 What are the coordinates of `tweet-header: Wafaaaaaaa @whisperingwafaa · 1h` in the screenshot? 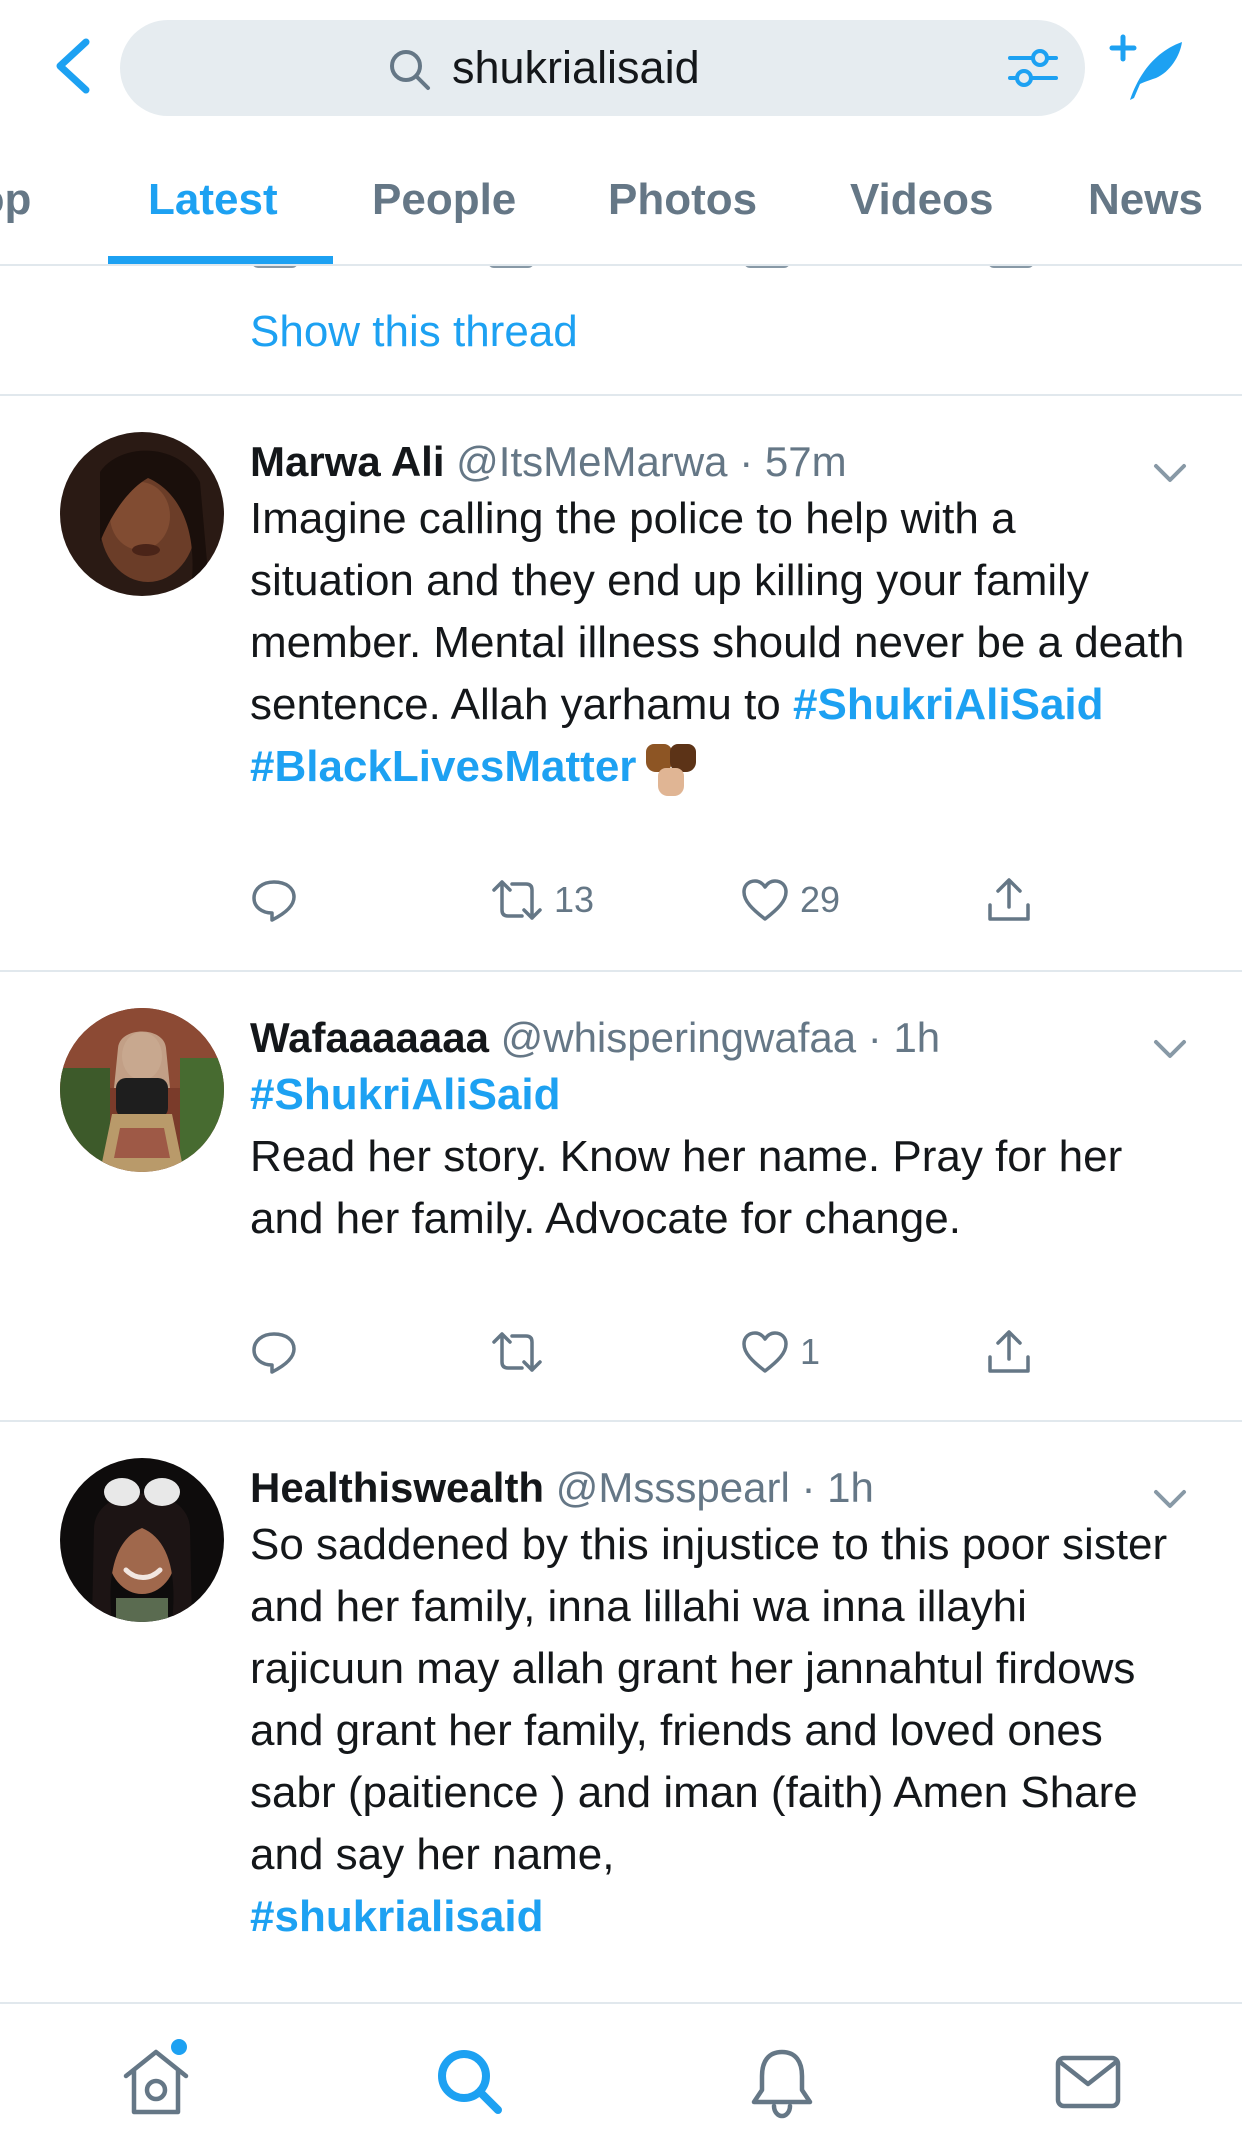 It's located at (720, 1038).